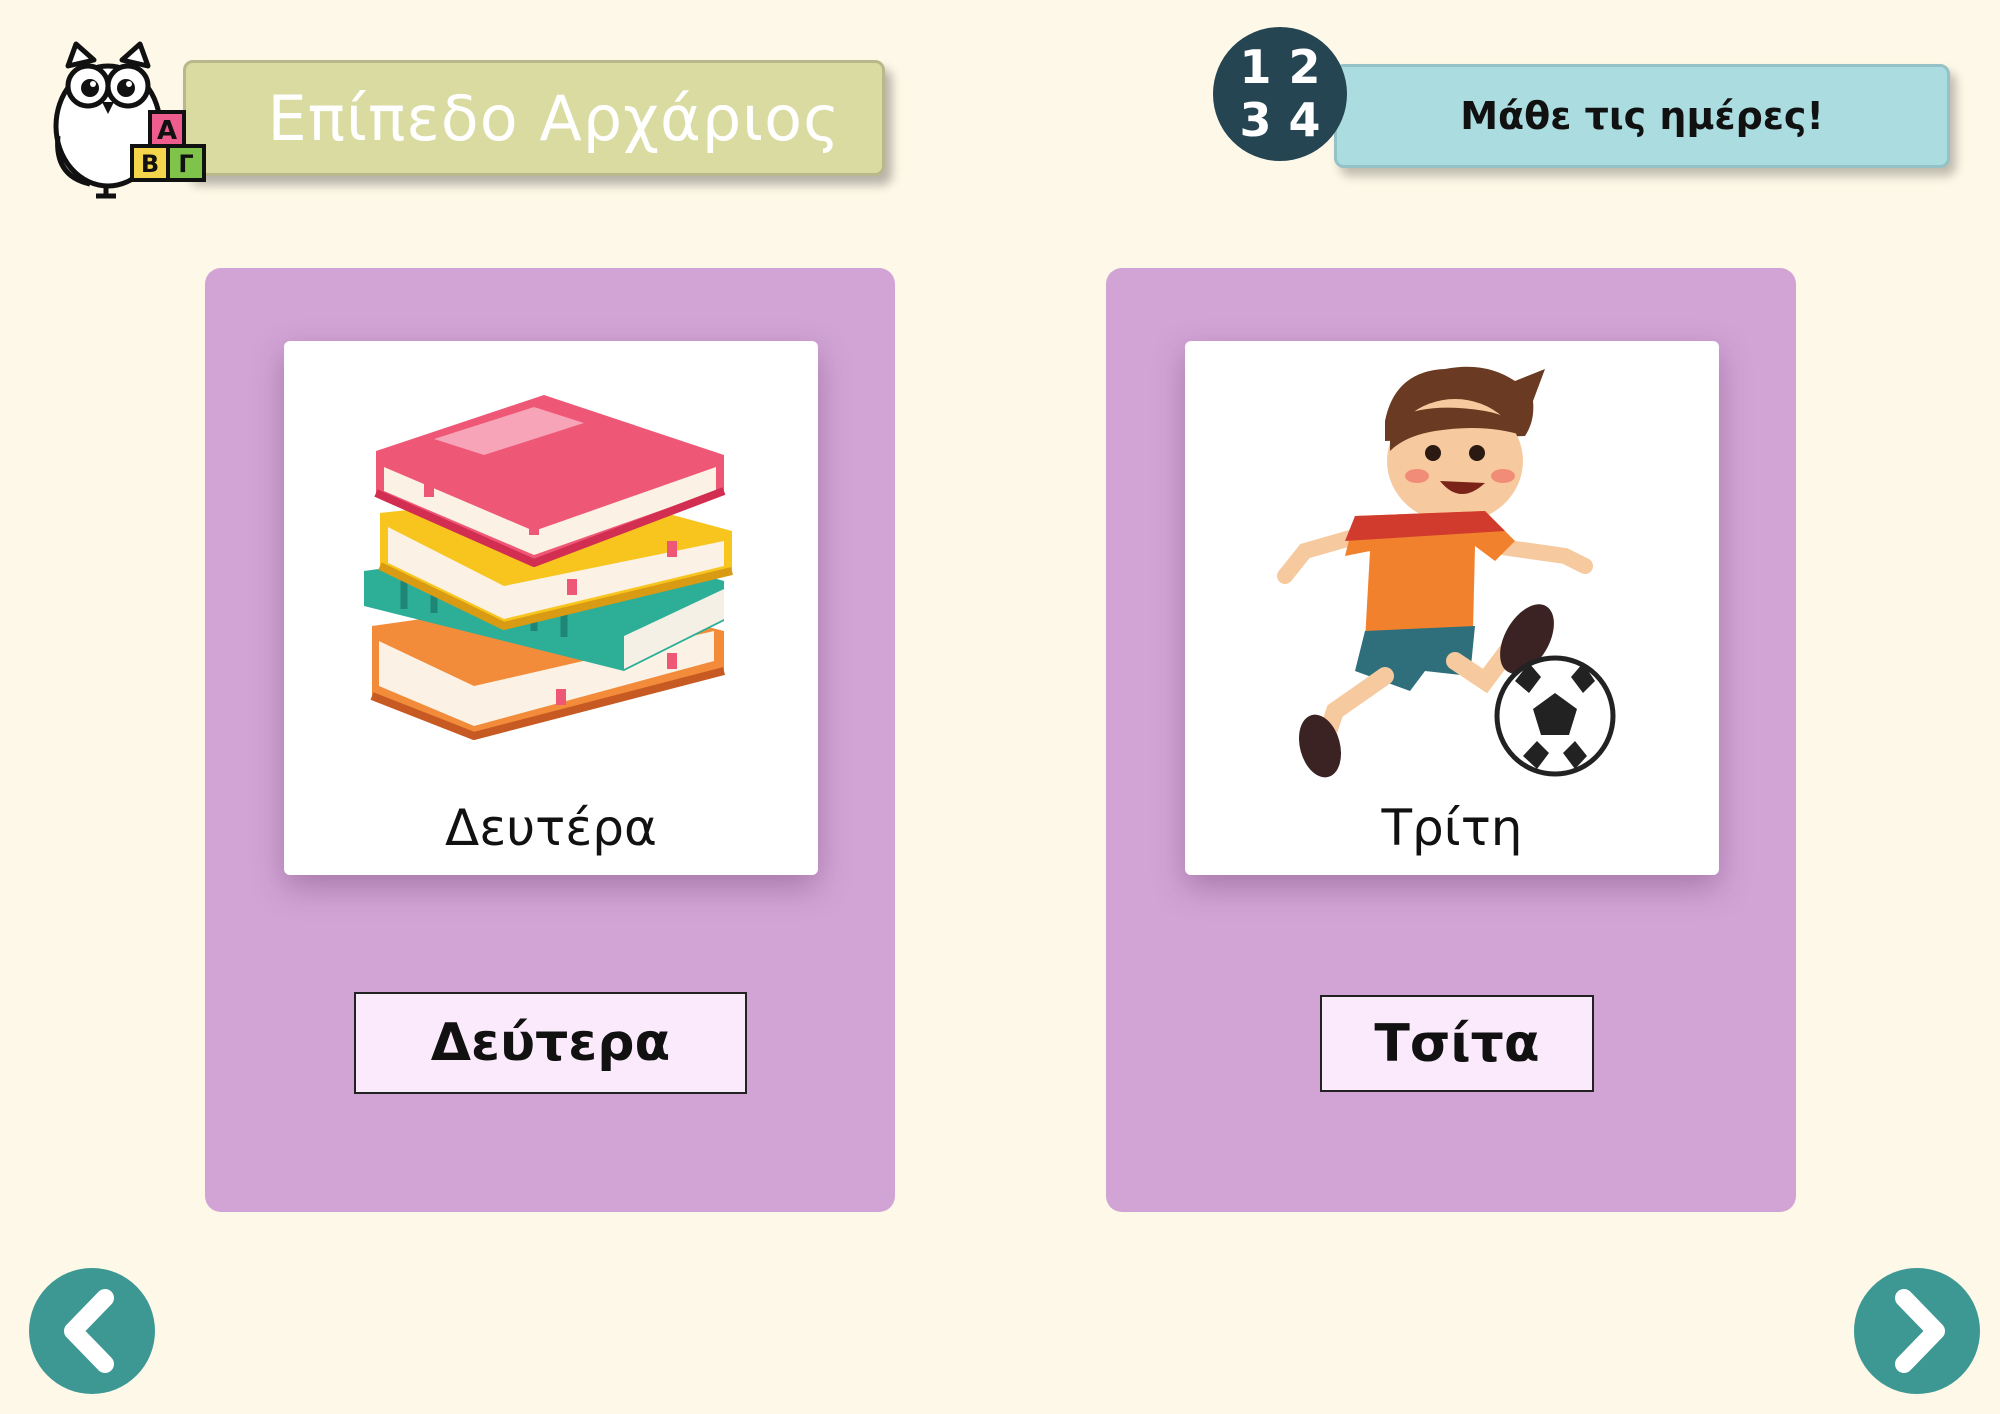 Image resolution: width=2000 pixels, height=1414 pixels. What do you see at coordinates (1446, 572) in the screenshot?
I see `boy-playing-football-icon` at bounding box center [1446, 572].